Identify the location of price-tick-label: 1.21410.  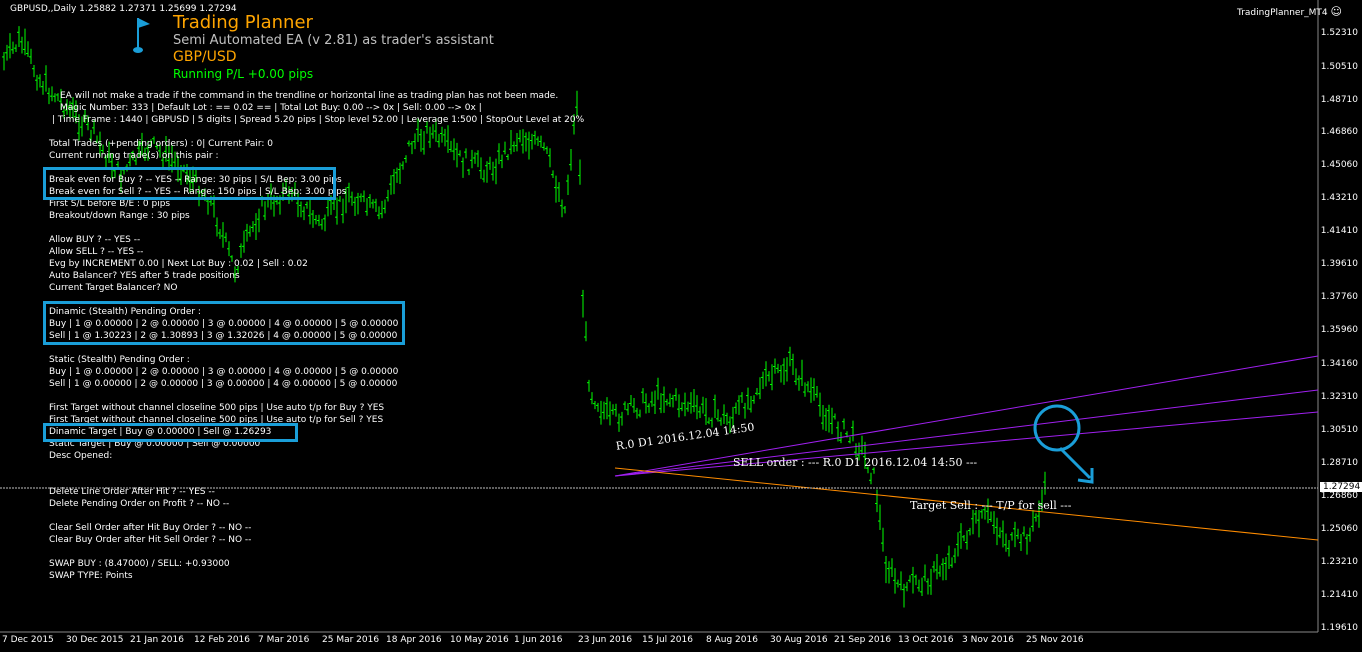
(1339, 595).